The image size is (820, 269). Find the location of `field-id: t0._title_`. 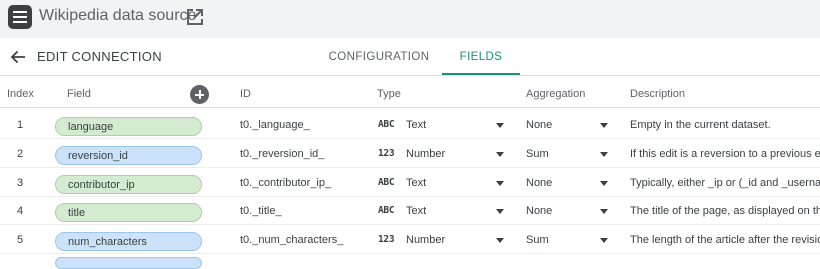

field-id: t0._title_ is located at coordinates (261, 211).